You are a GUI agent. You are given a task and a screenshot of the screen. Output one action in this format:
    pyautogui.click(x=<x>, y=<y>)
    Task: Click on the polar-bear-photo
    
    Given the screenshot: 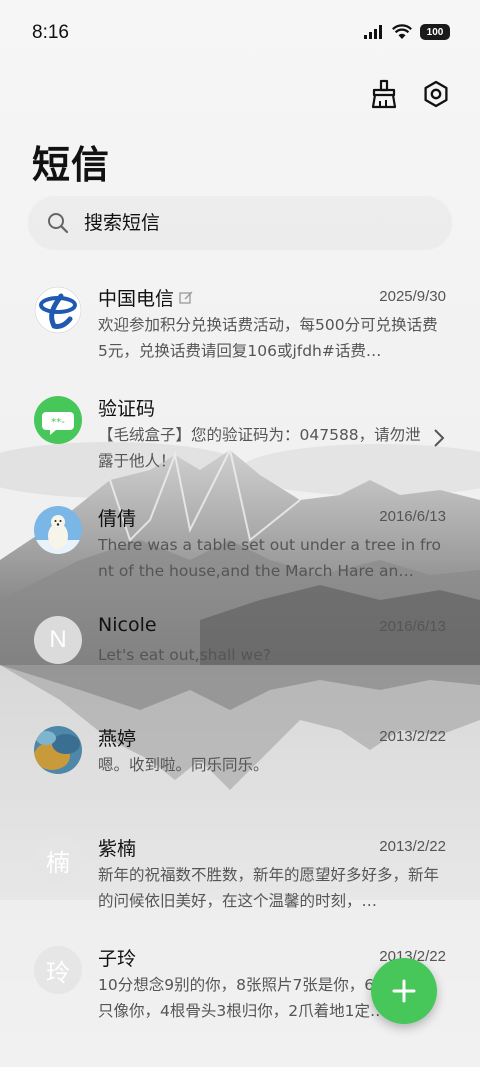 What is the action you would take?
    pyautogui.click(x=58, y=530)
    